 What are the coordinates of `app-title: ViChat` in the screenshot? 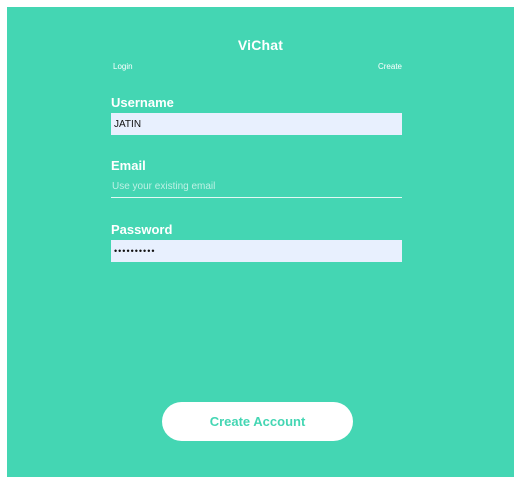 It's located at (260, 45).